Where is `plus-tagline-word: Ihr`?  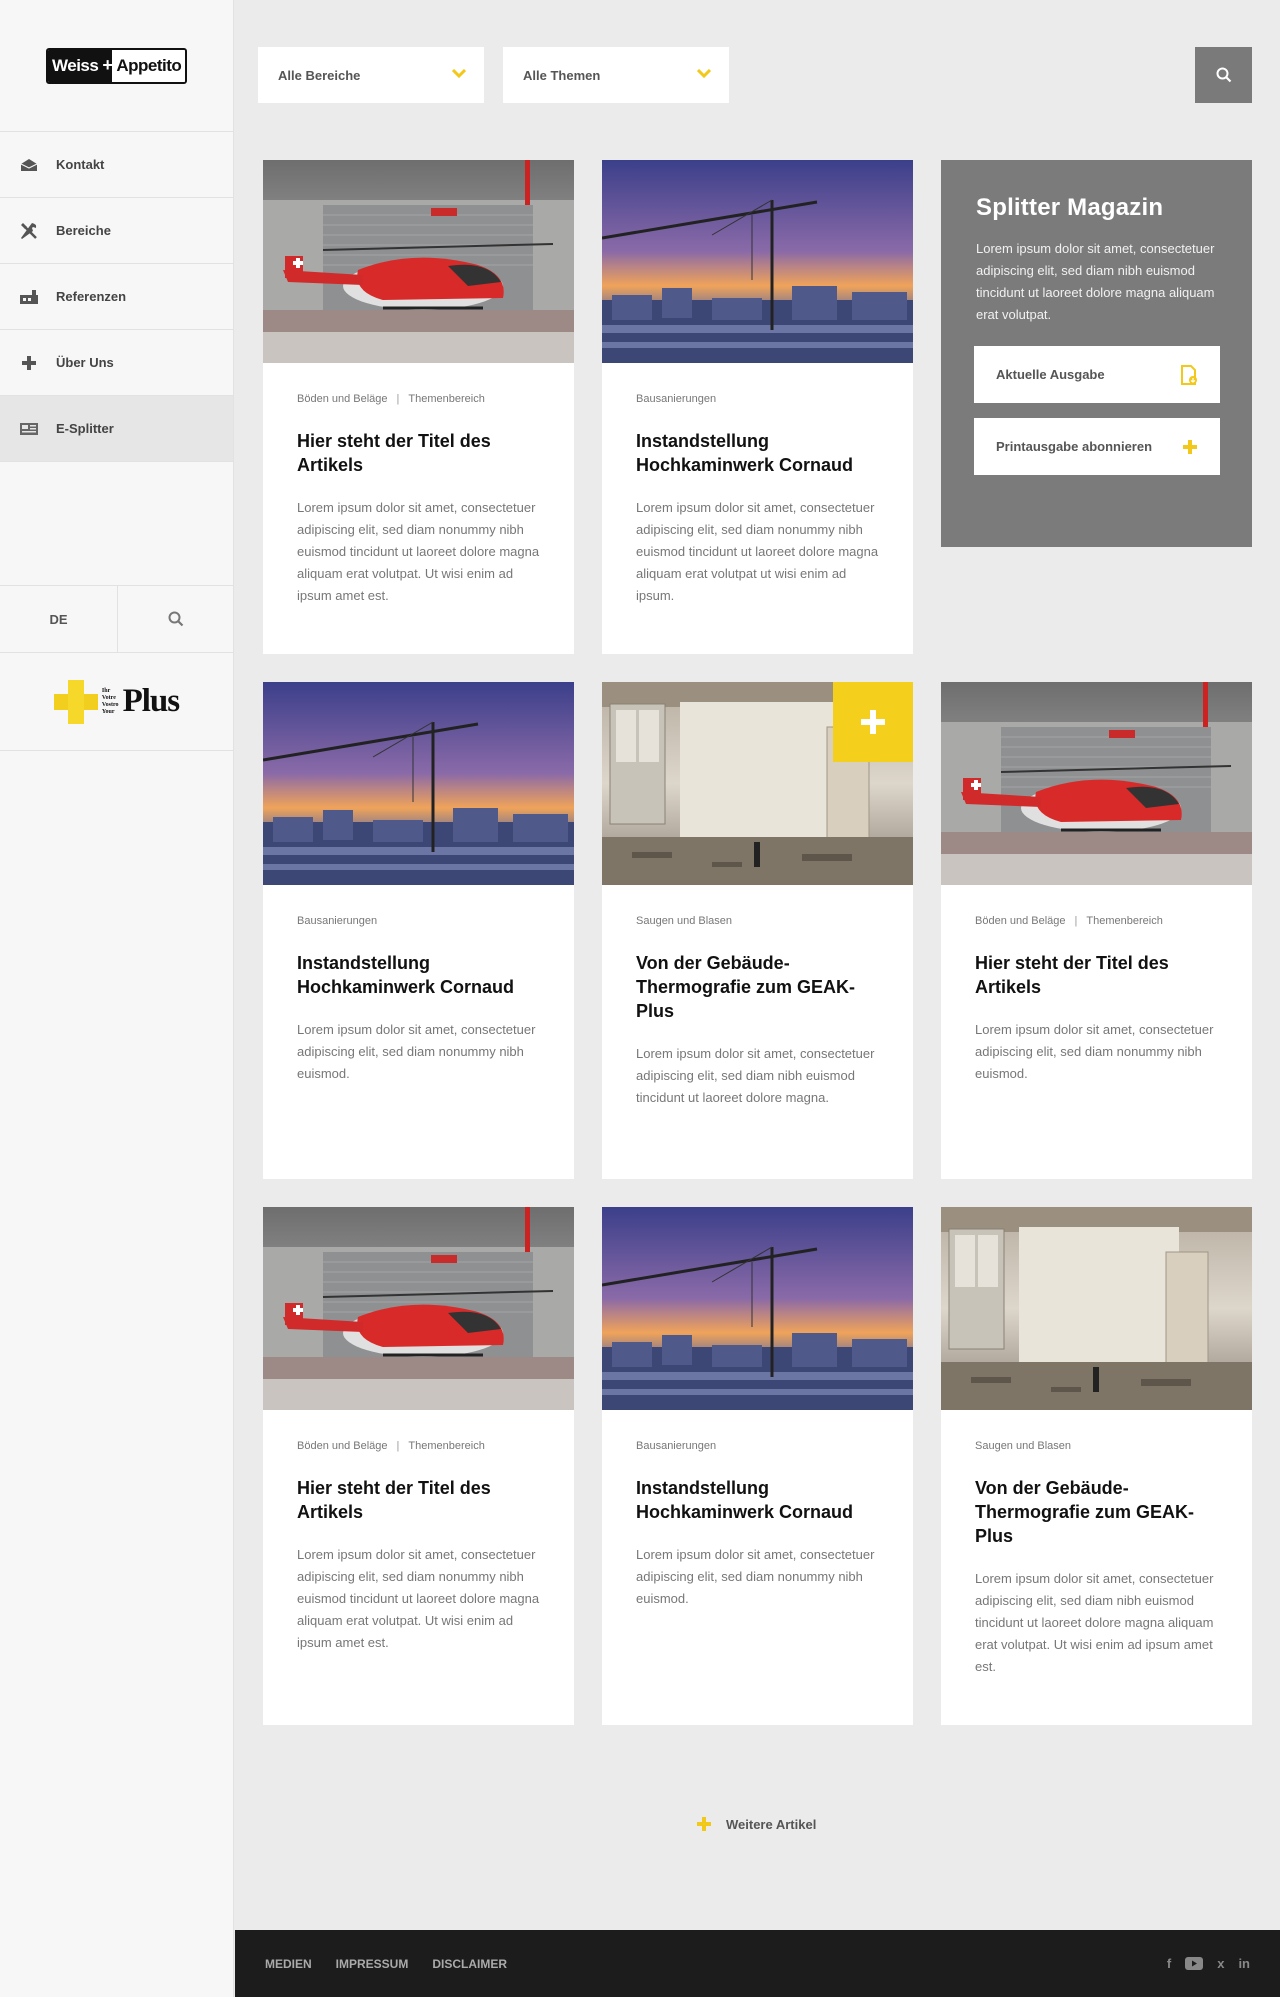 plus-tagline-word: Ihr is located at coordinates (106, 690).